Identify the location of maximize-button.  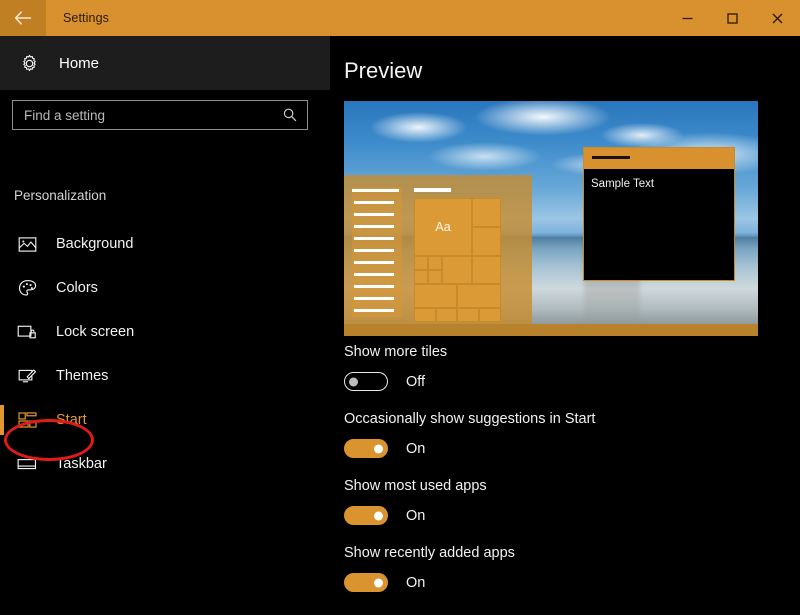
(732, 18).